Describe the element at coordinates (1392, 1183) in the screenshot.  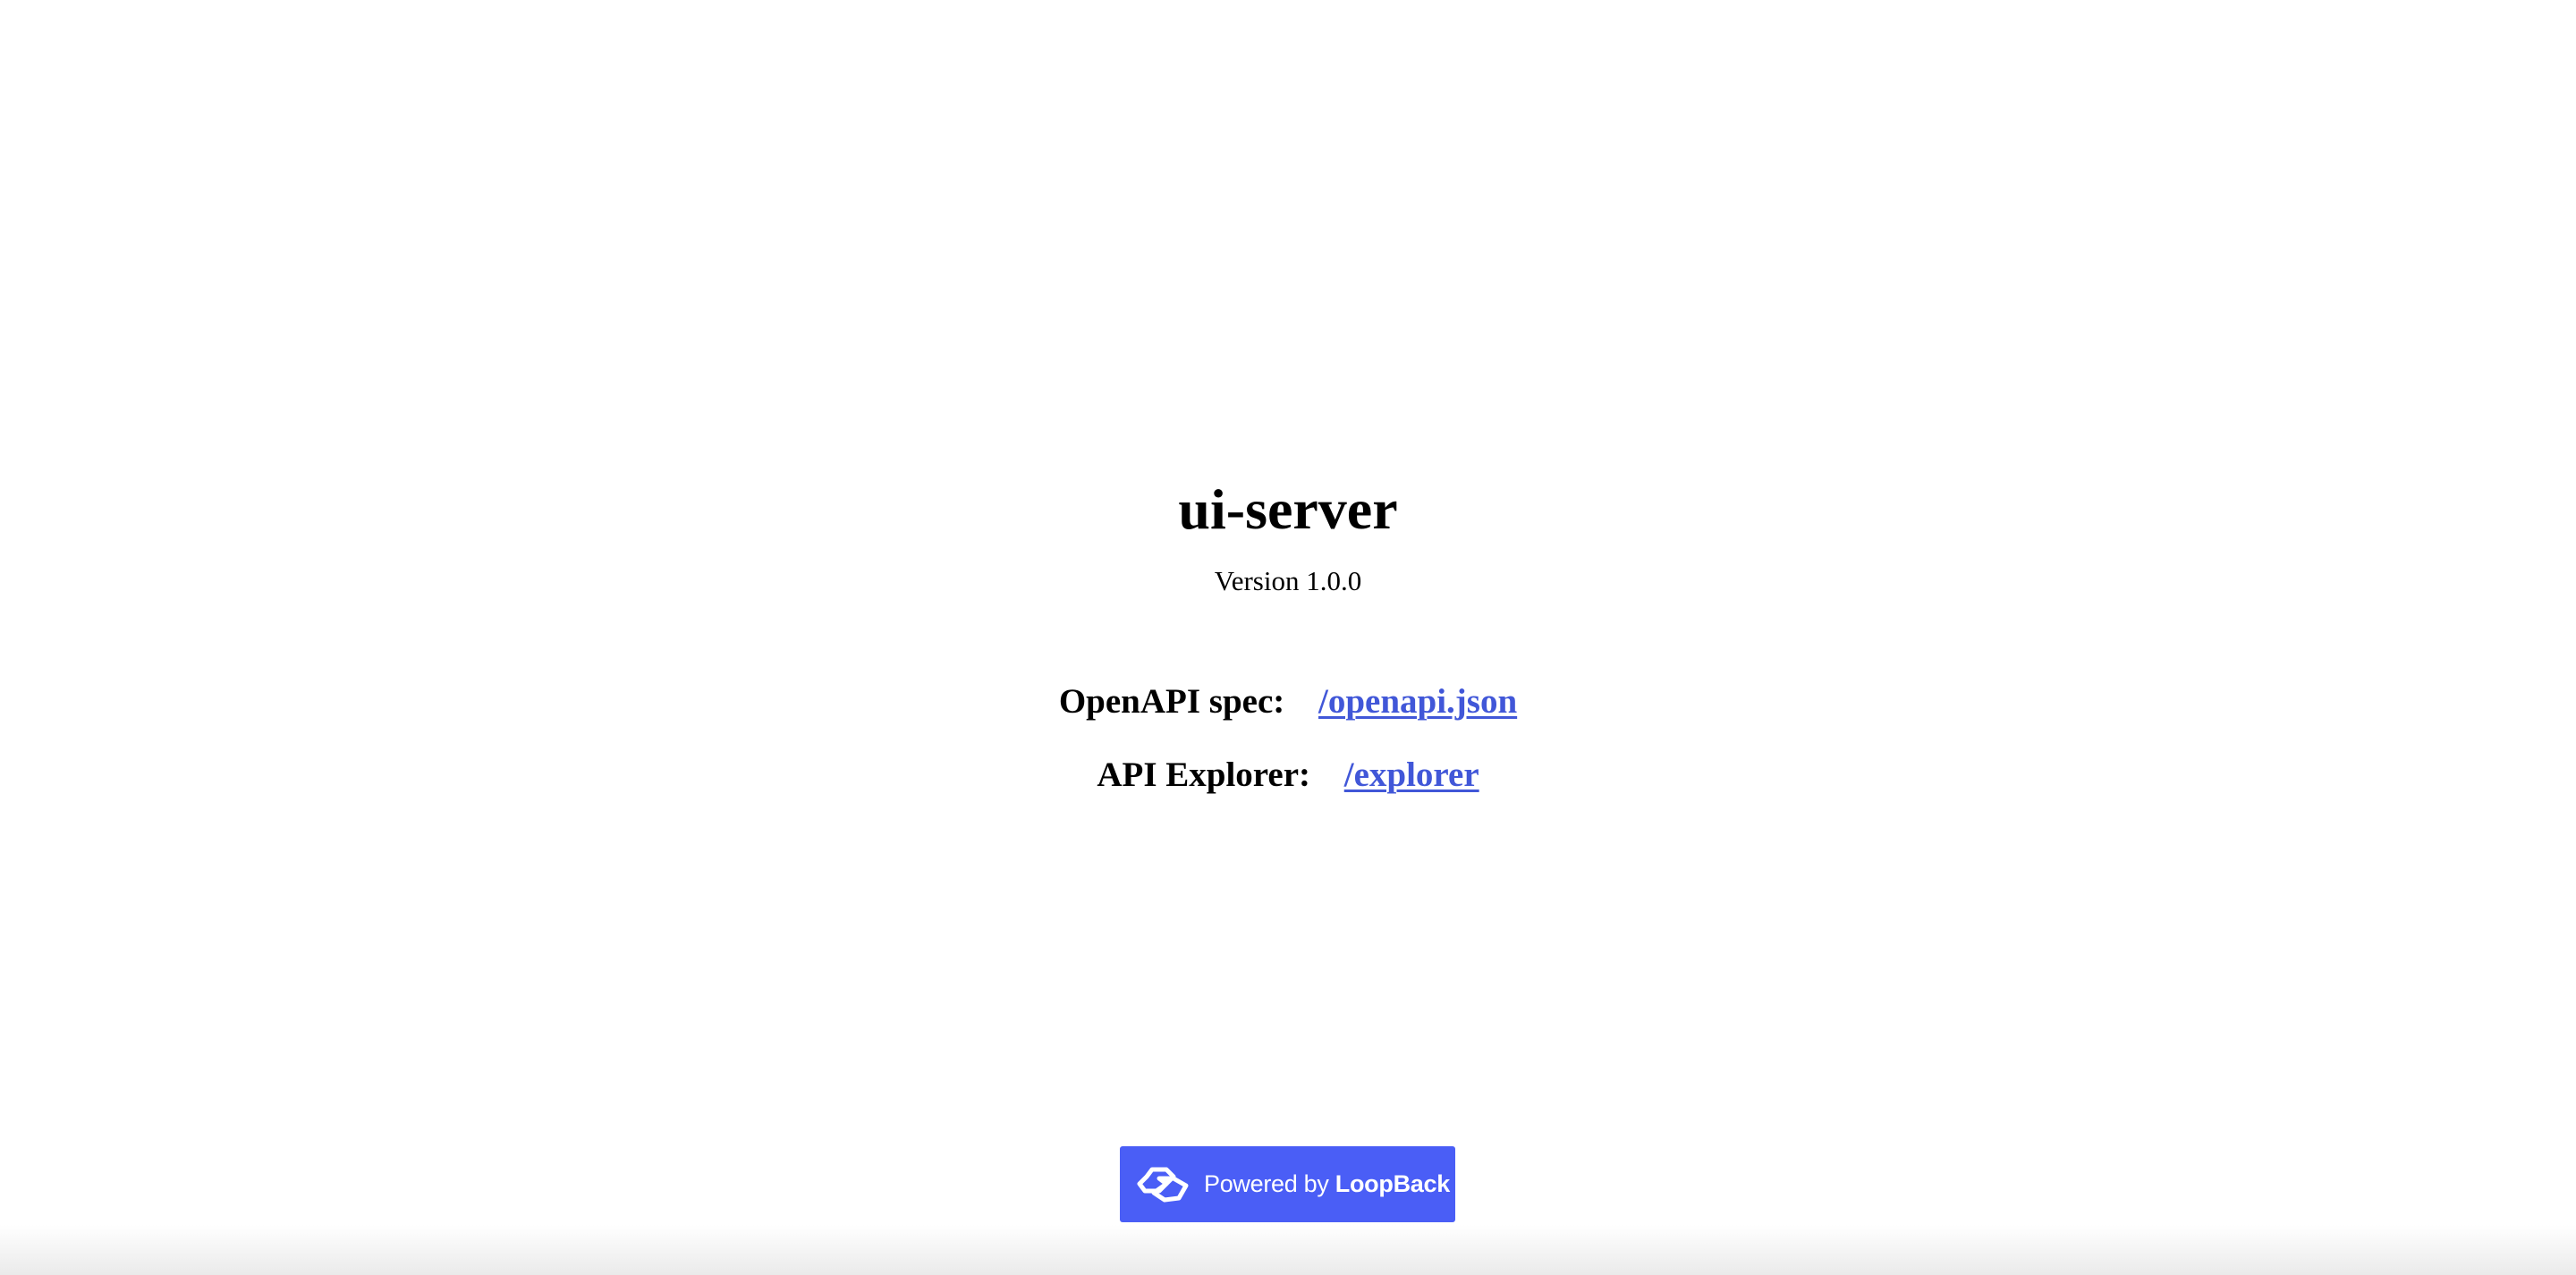
I see `loopback-brand-label: LoopBack` at that location.